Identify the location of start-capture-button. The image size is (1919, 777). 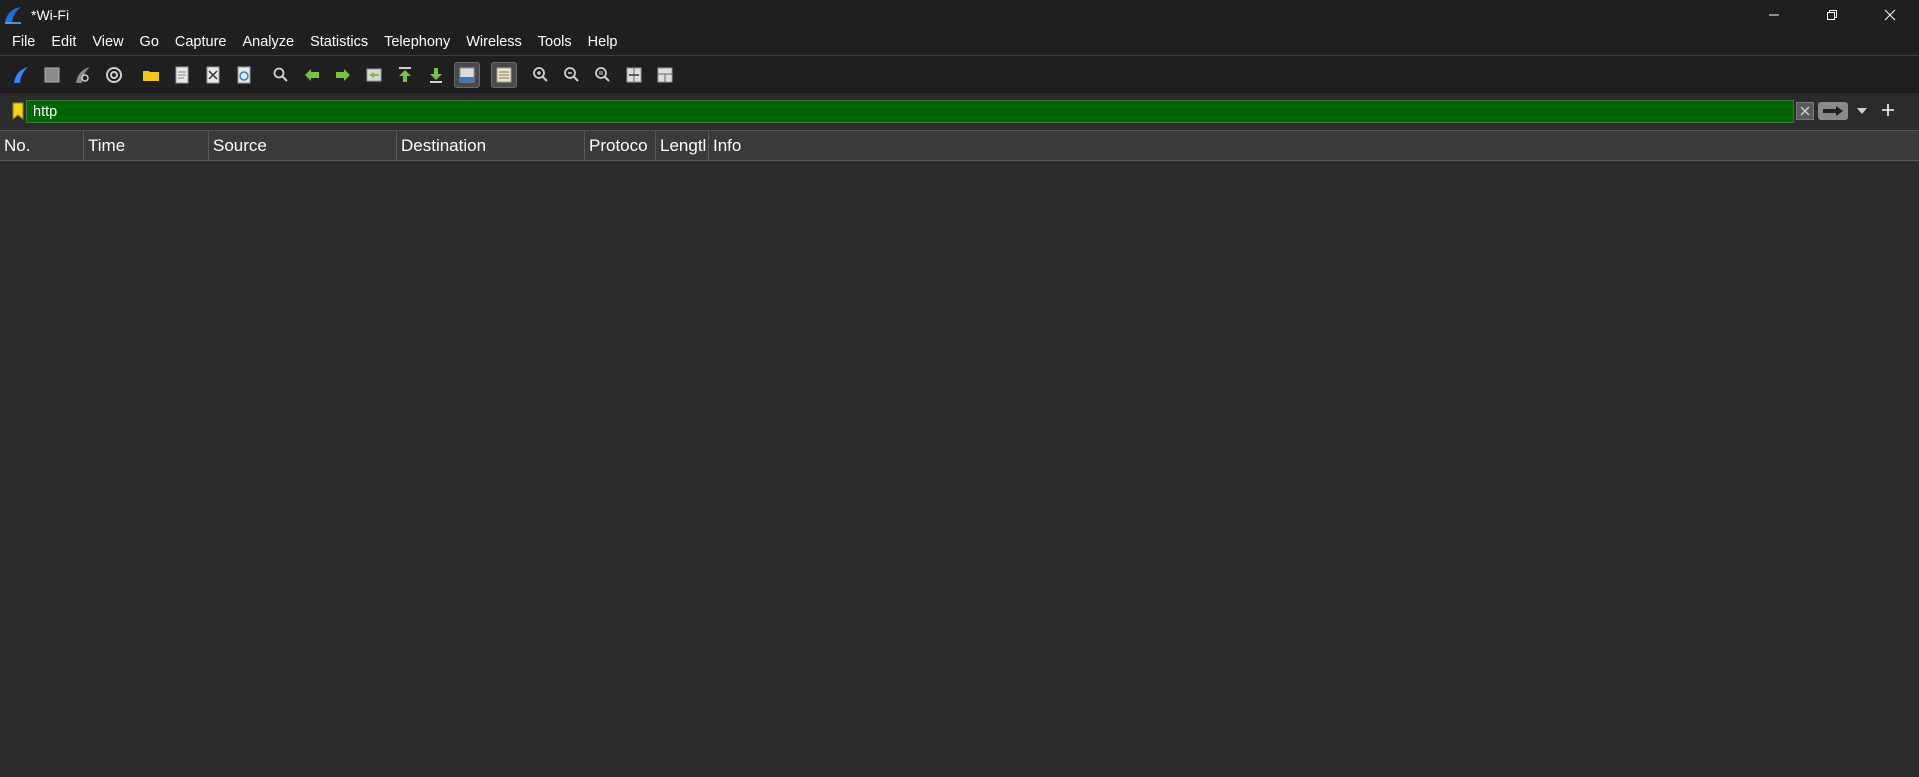
(21, 75).